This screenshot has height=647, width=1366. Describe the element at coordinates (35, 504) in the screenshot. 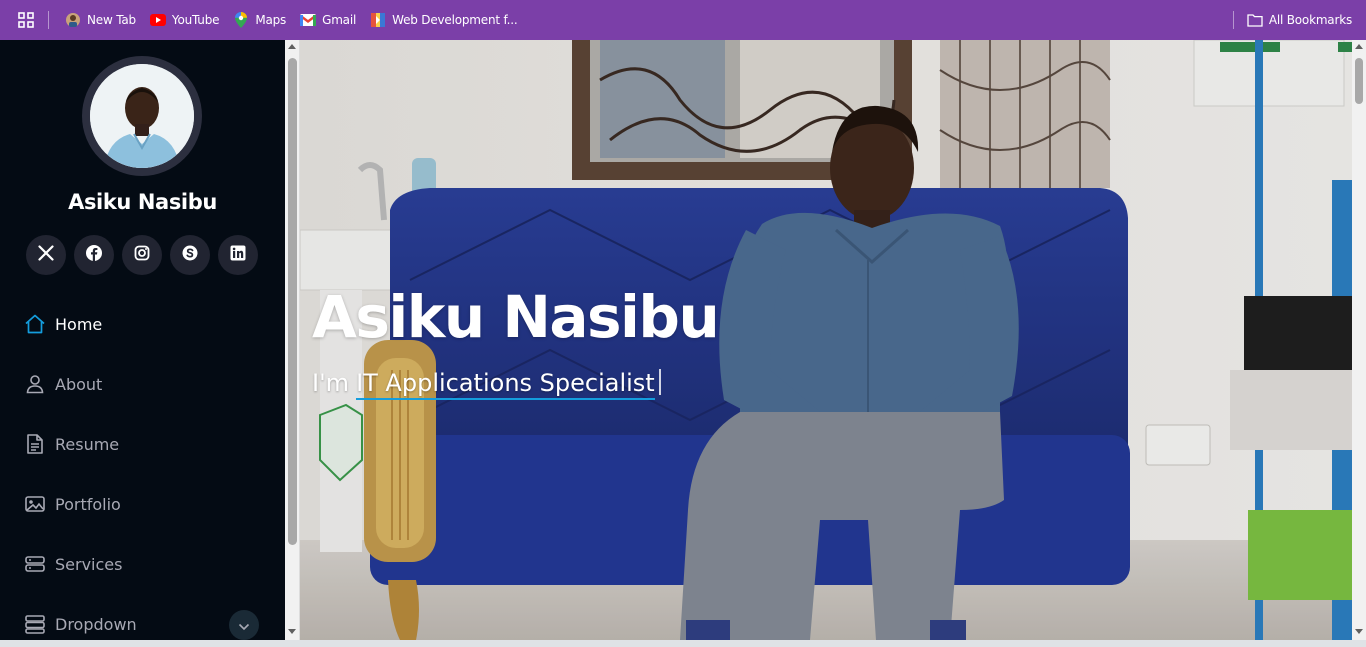

I see `images-icon` at that location.